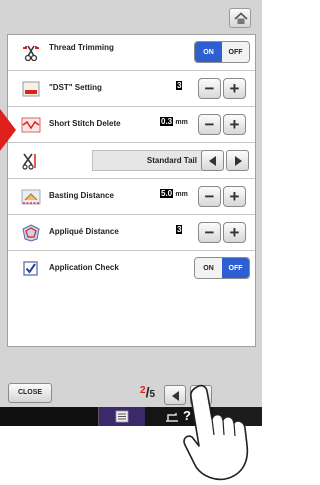  I want to click on scissors-icon, so click(31, 53).